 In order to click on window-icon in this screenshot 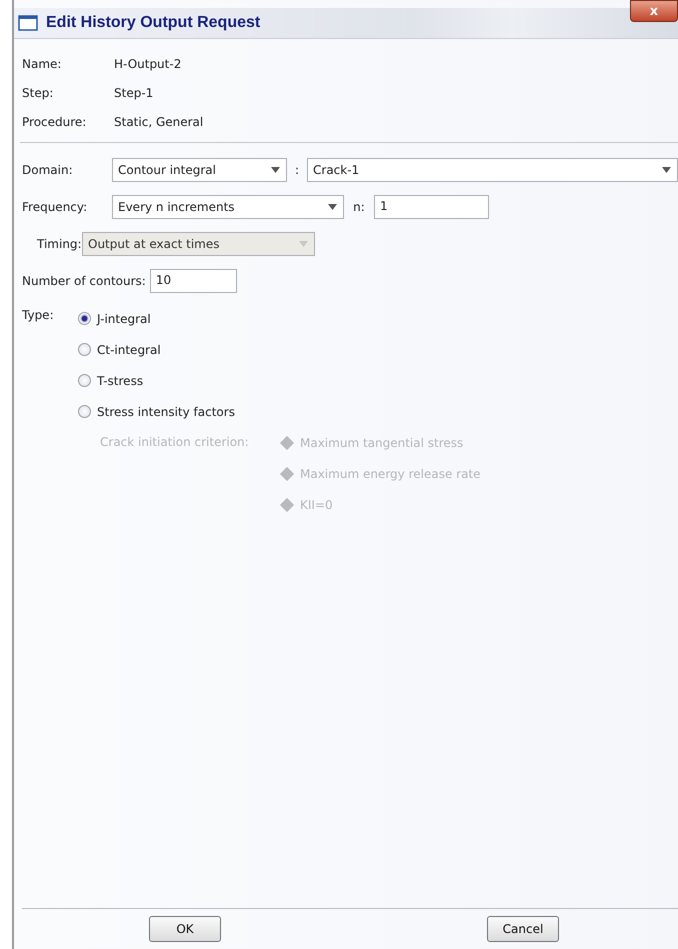, I will do `click(28, 23)`.